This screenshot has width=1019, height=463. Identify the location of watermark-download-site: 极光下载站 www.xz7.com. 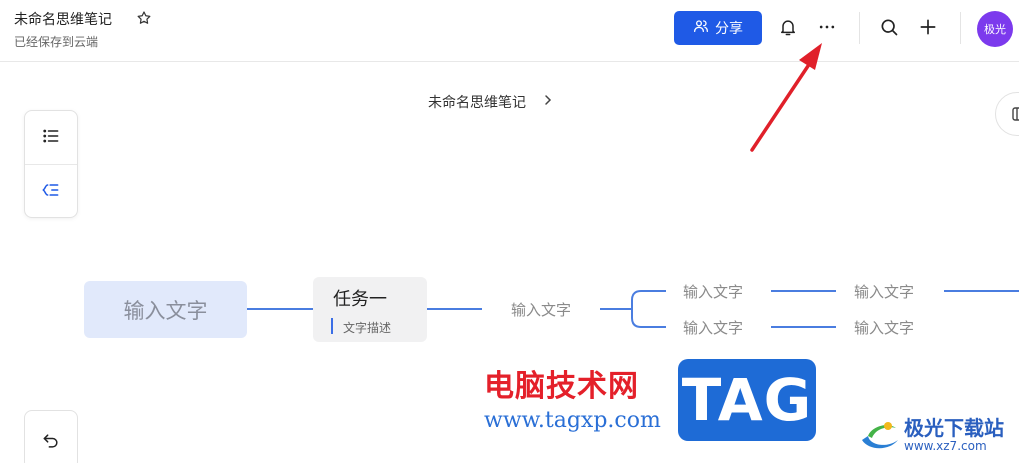
(938, 435).